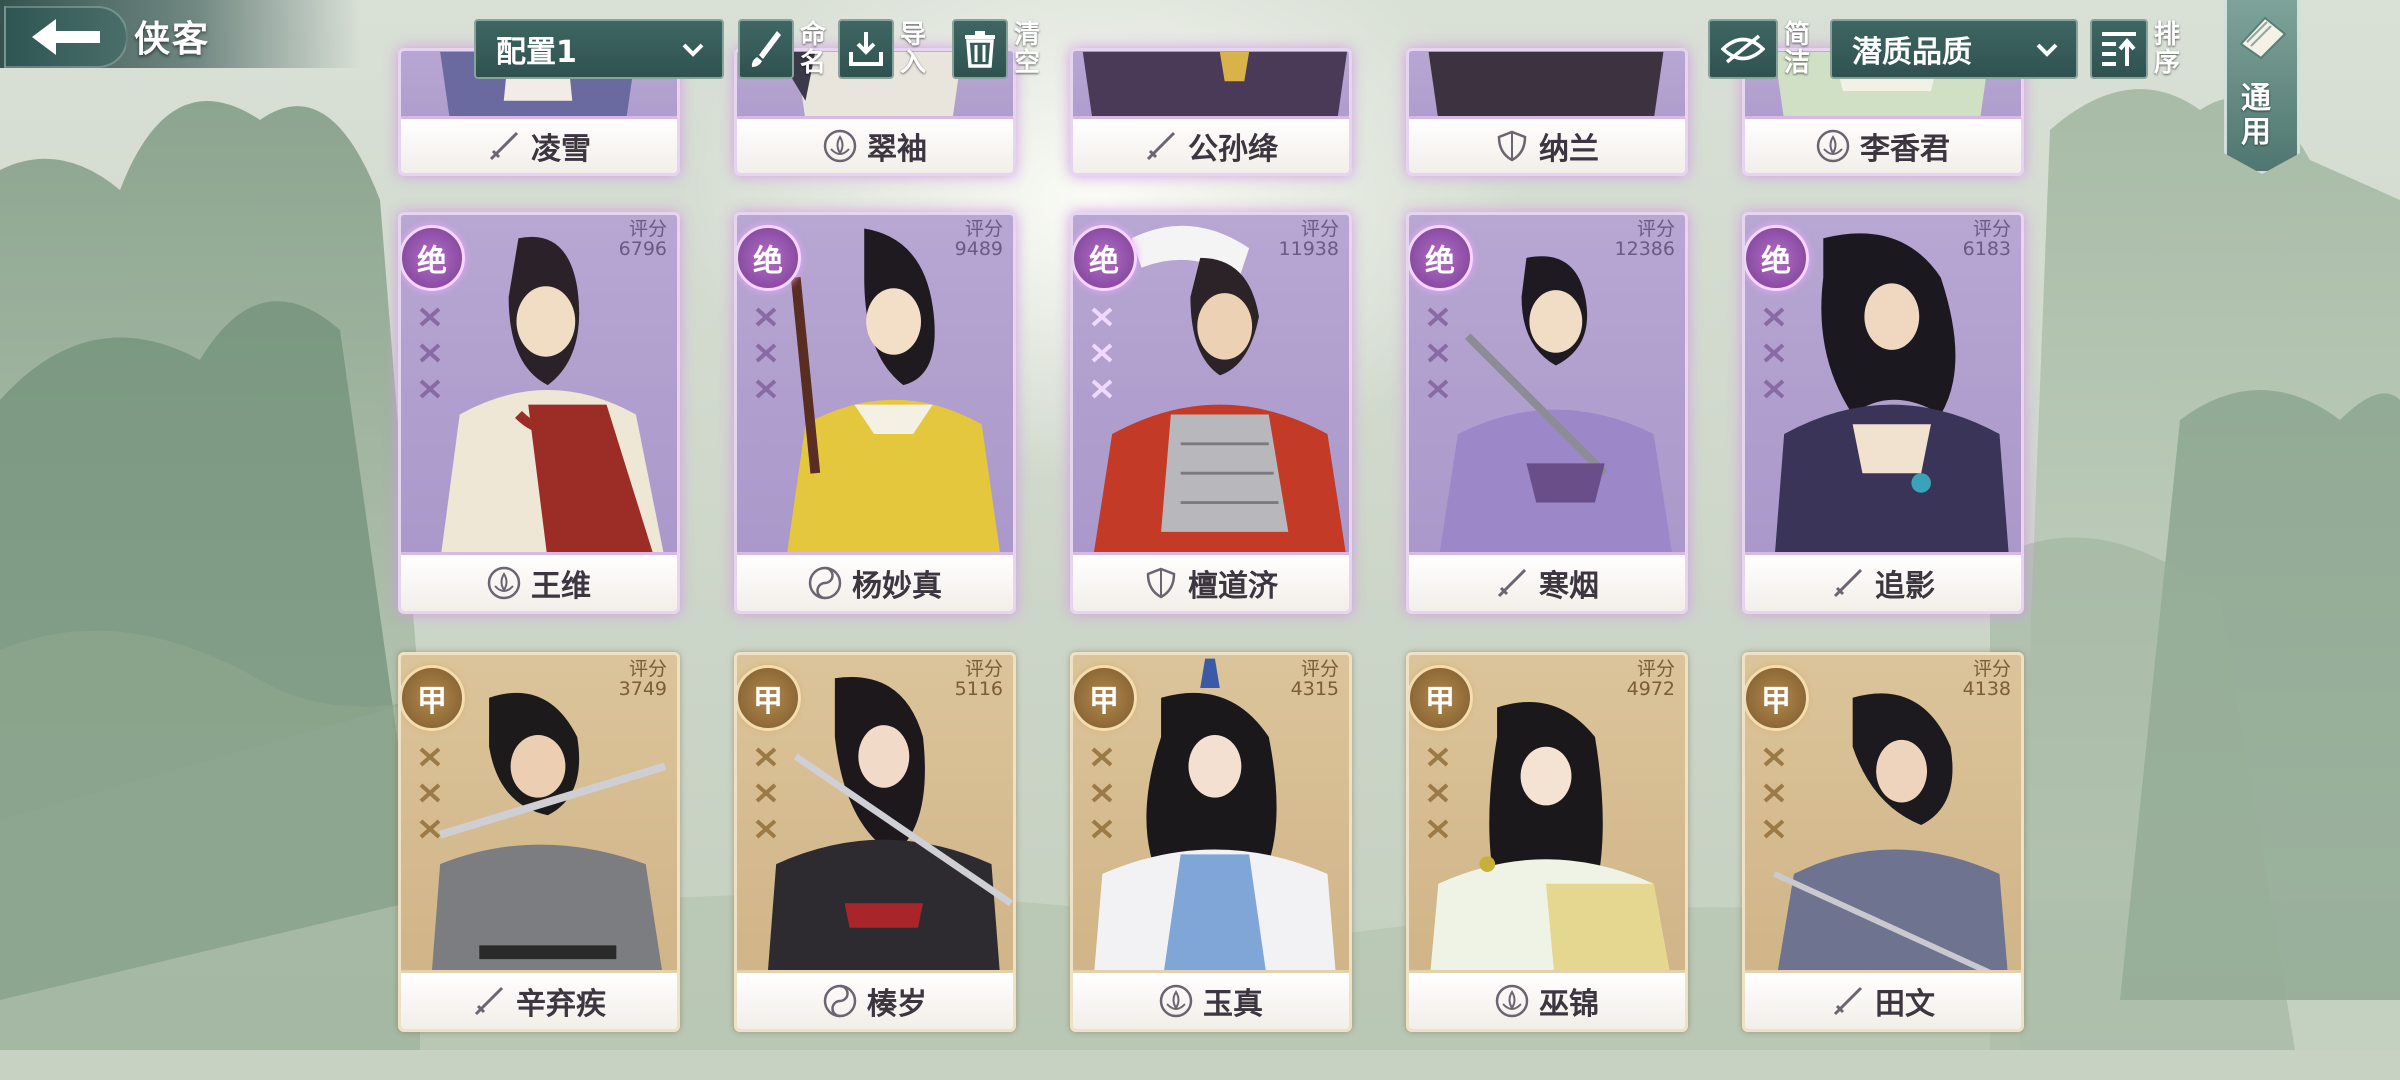  I want to click on hero-card: 绝 评分 6796 王维, so click(539, 413).